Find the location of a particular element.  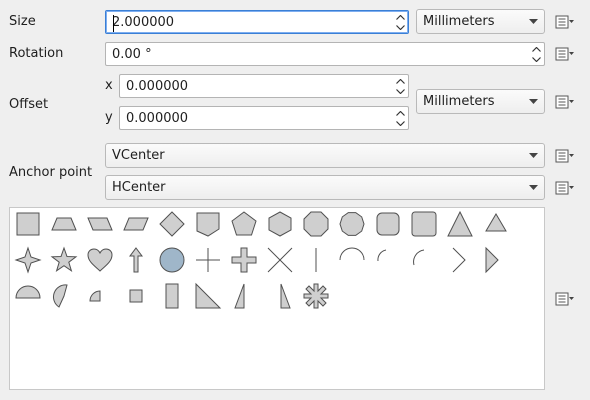

half-circle-symbol-icon is located at coordinates (28, 296).